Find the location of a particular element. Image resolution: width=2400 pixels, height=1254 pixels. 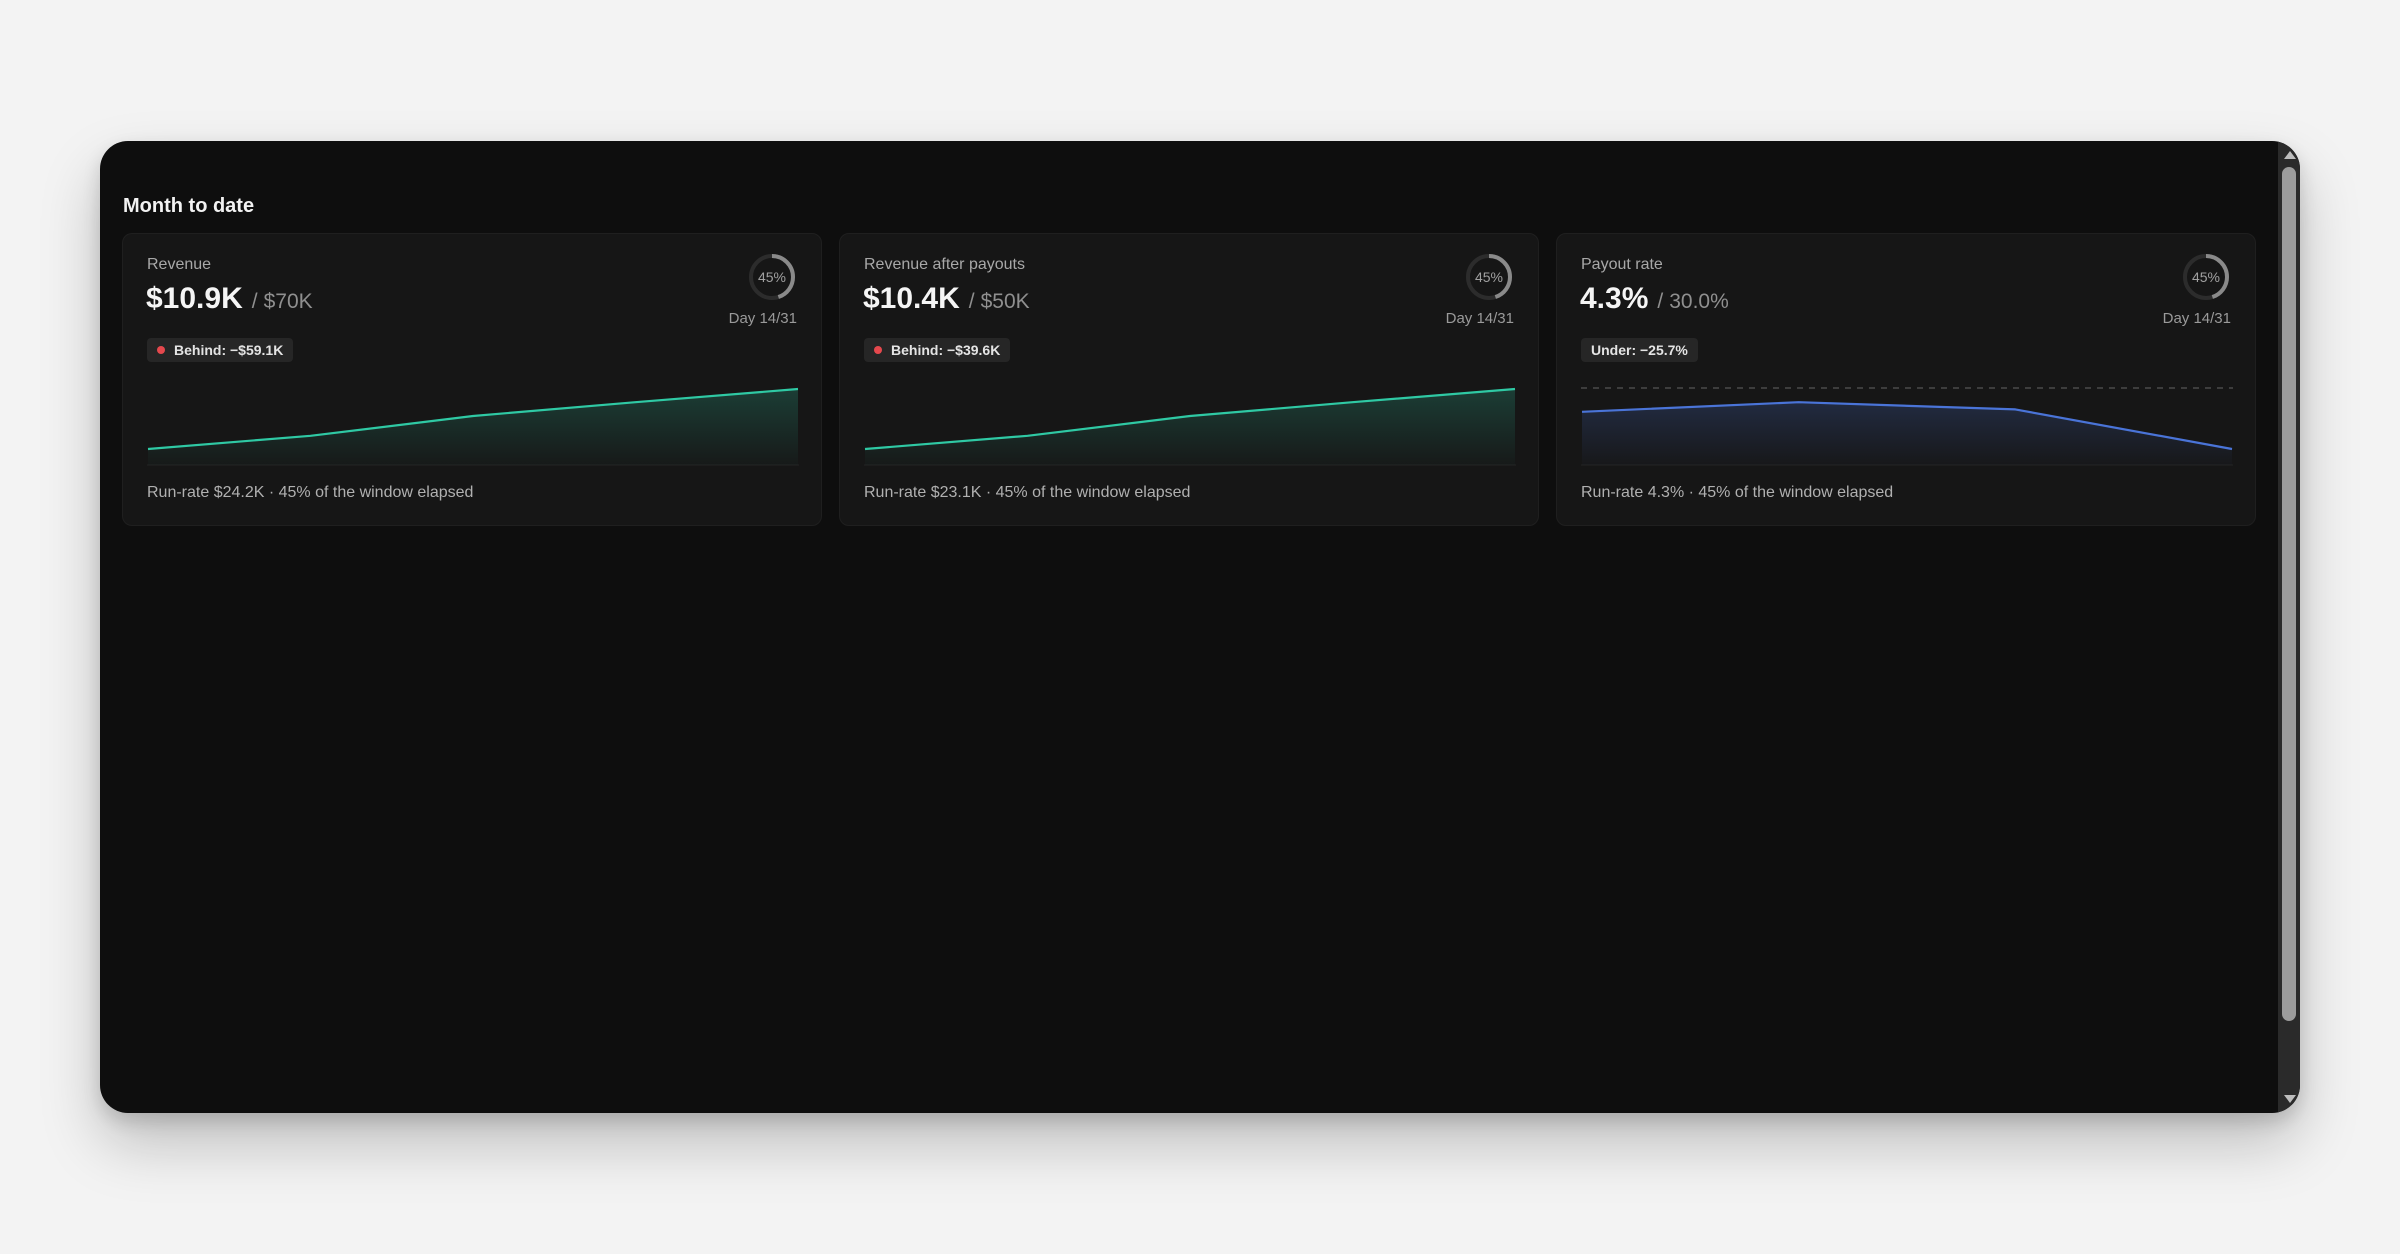

card-value: 4.3% is located at coordinates (1614, 298).